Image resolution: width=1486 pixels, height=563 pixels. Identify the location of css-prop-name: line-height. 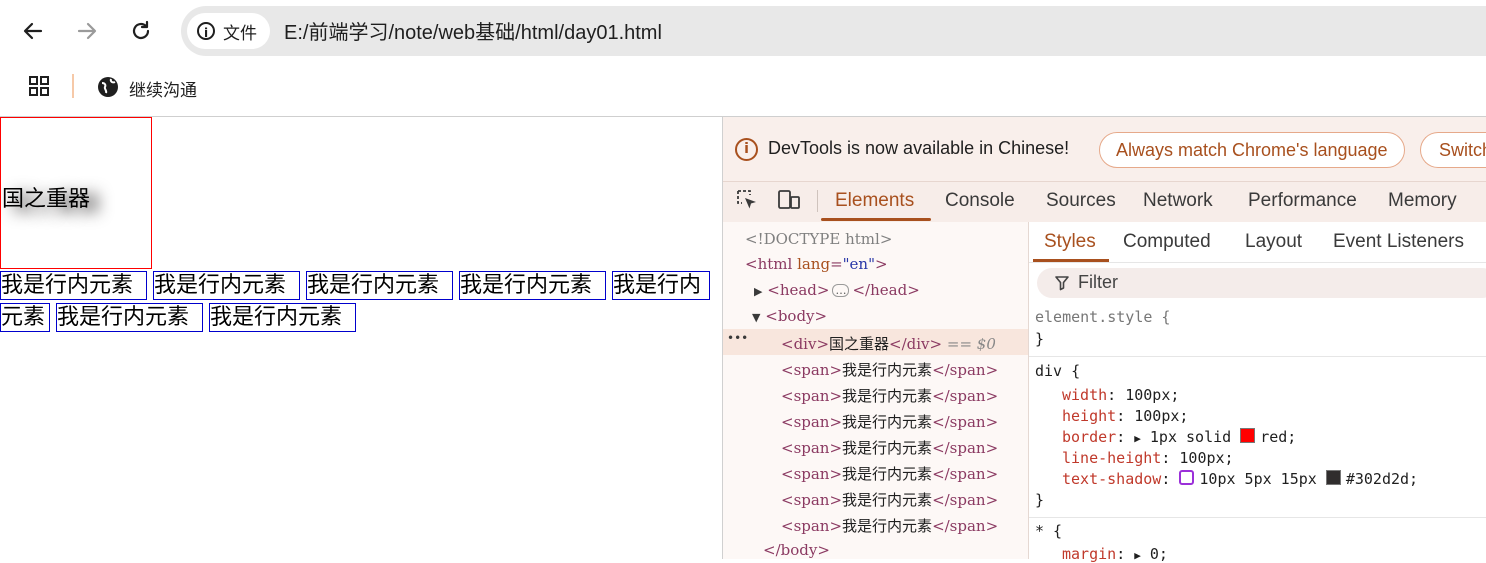
(1112, 458).